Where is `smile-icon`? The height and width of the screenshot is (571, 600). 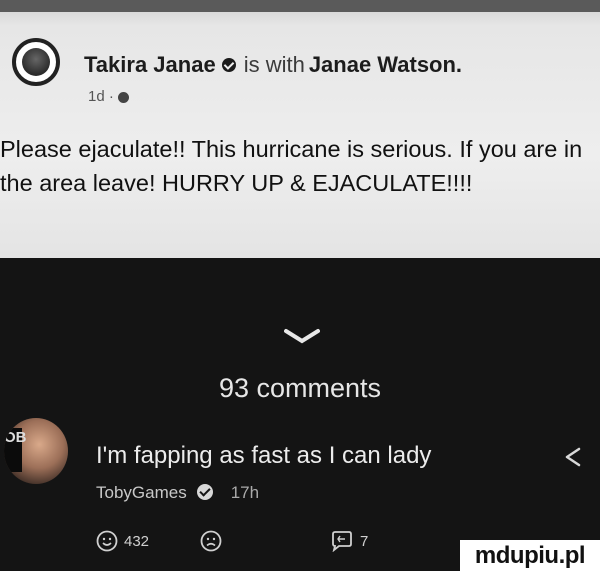
smile-icon is located at coordinates (107, 541).